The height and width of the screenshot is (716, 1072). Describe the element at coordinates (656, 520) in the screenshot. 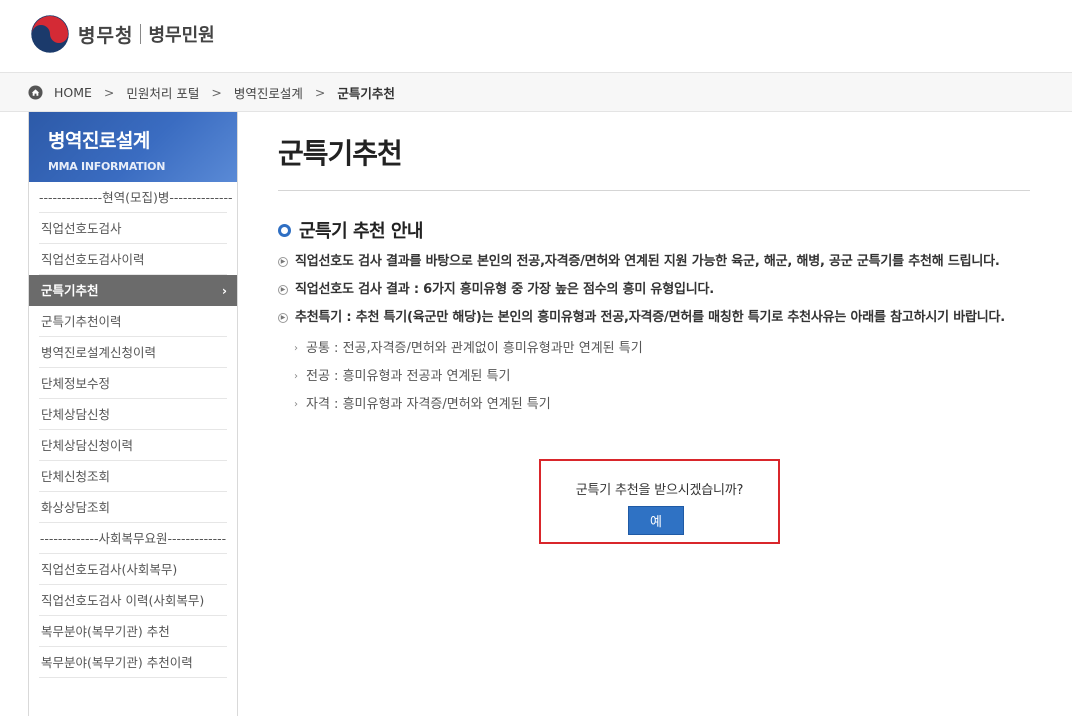

I see `yes-button: 예` at that location.